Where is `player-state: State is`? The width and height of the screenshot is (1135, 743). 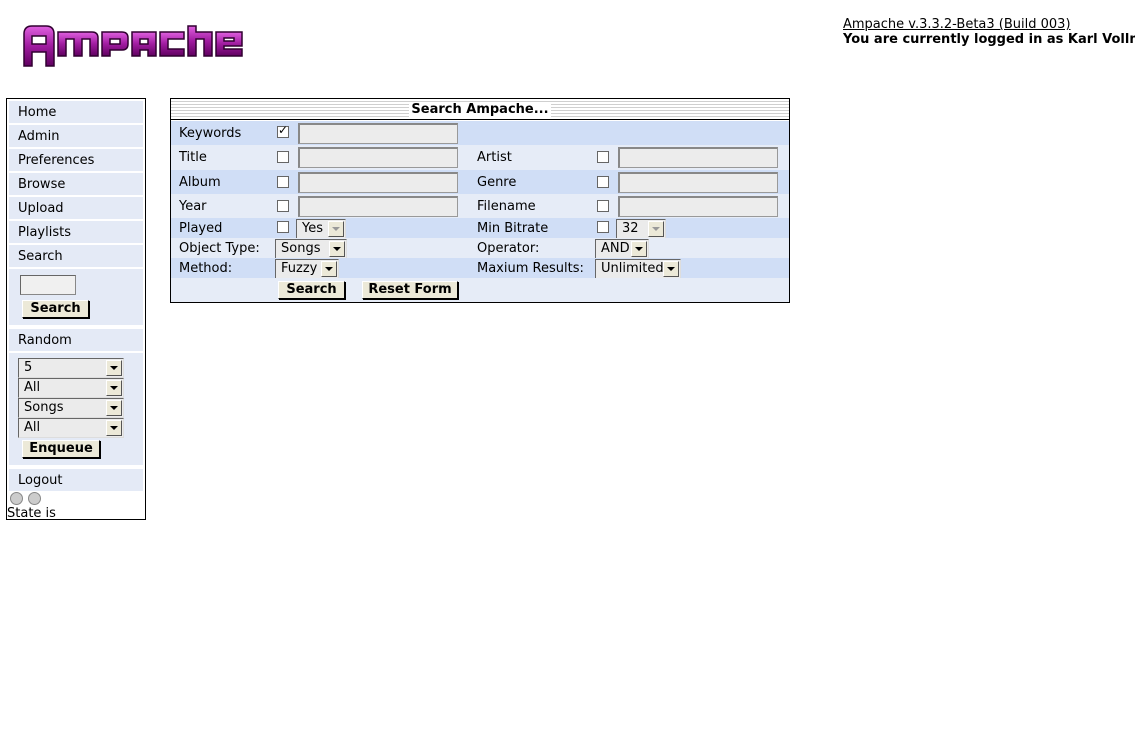 player-state: State is is located at coordinates (31, 513).